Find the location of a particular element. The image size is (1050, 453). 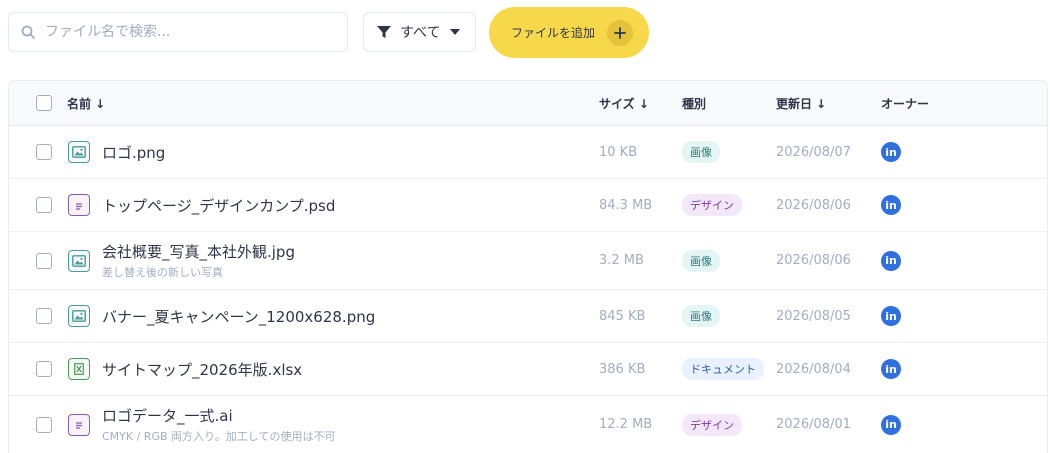

file-name: バナー_夏キャンペーン_1200x628.png is located at coordinates (238, 316).